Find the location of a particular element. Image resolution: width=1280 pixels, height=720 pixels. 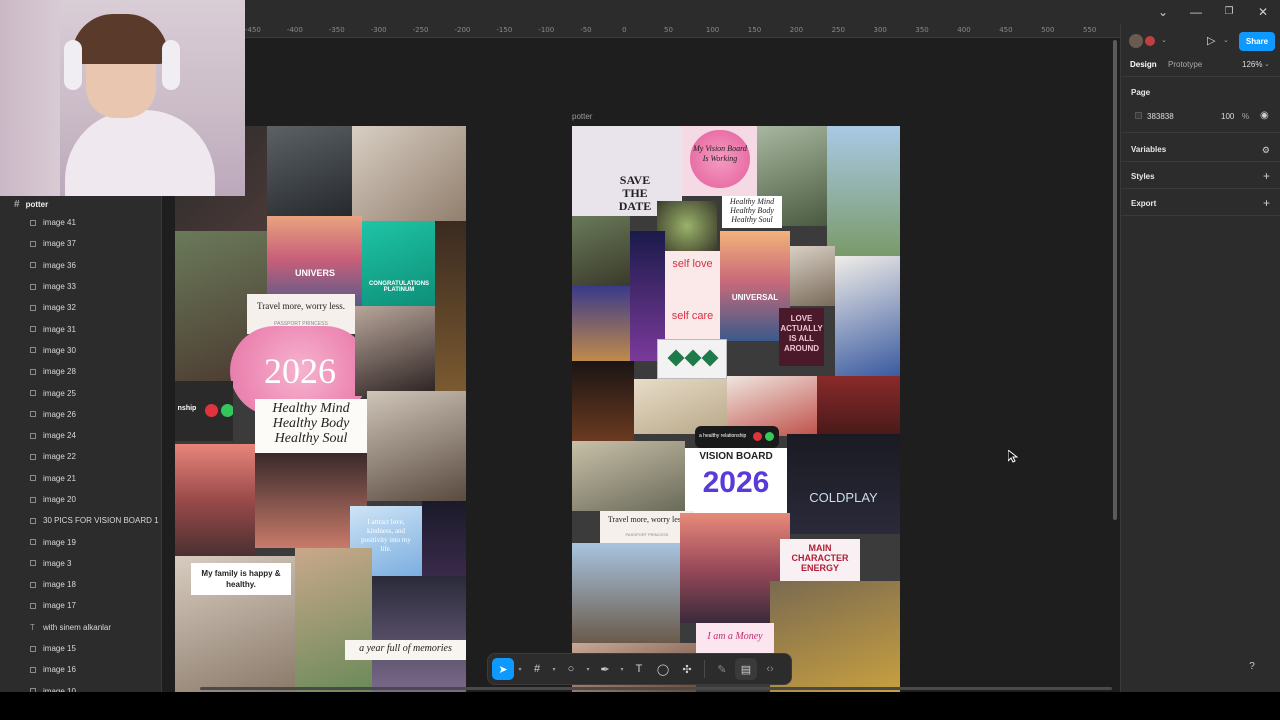

layer-item: image 22 is located at coordinates (80, 456).